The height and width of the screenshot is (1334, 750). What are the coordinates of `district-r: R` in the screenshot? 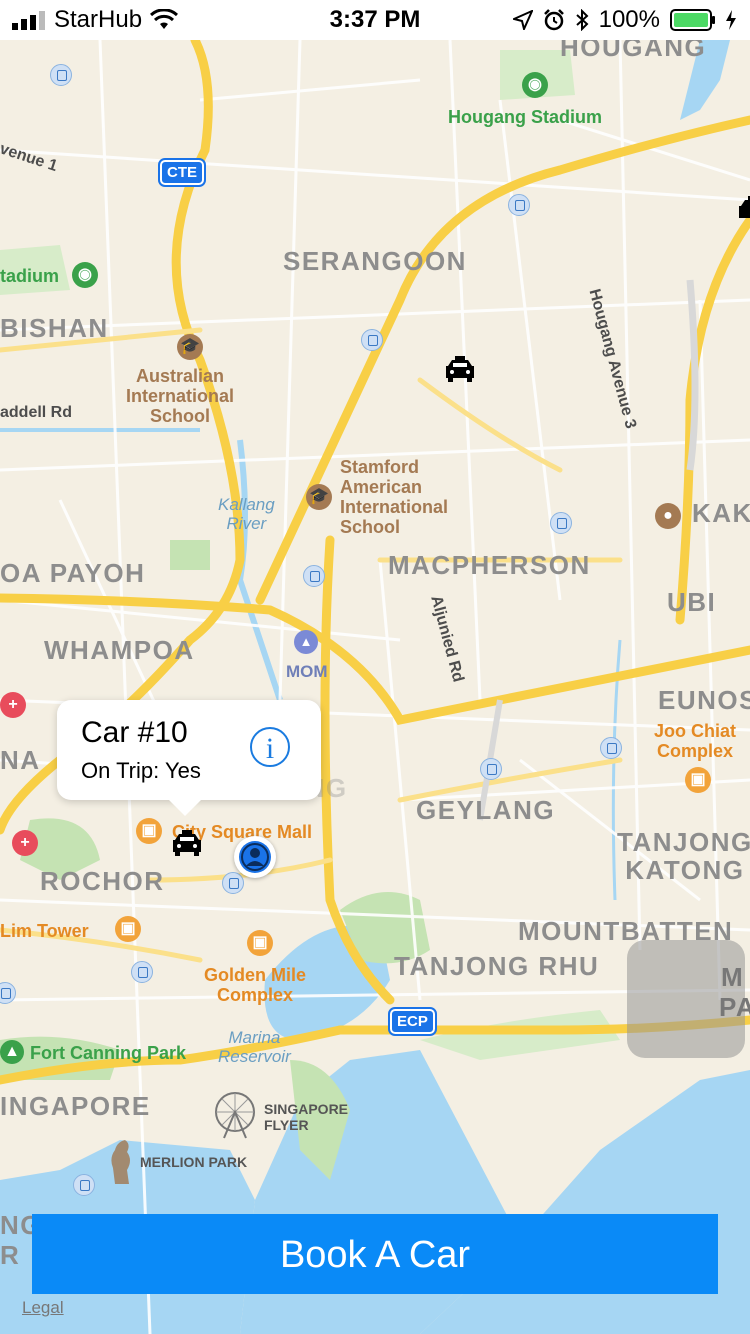 It's located at (10, 1255).